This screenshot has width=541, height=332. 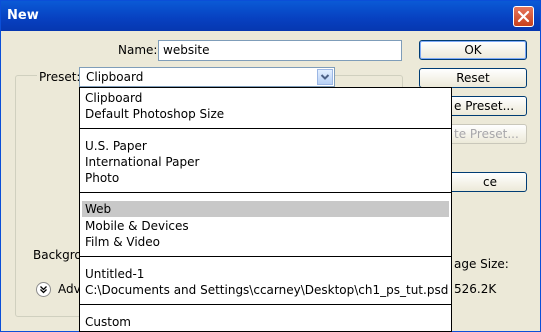 What do you see at coordinates (23, 15) in the screenshot?
I see `window-title: New` at bounding box center [23, 15].